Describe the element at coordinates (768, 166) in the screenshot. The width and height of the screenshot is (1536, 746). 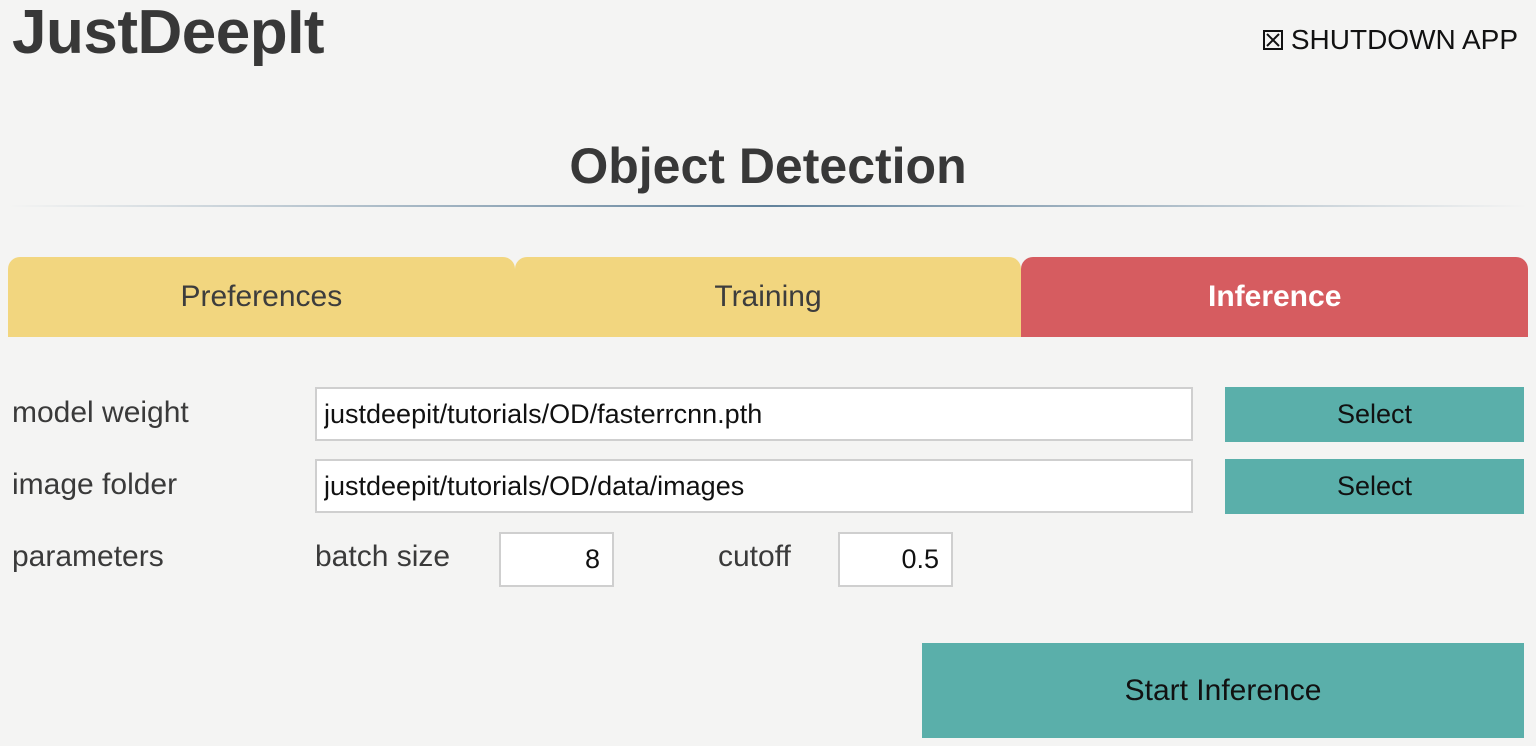
I see `page-title: Object Detection` at that location.